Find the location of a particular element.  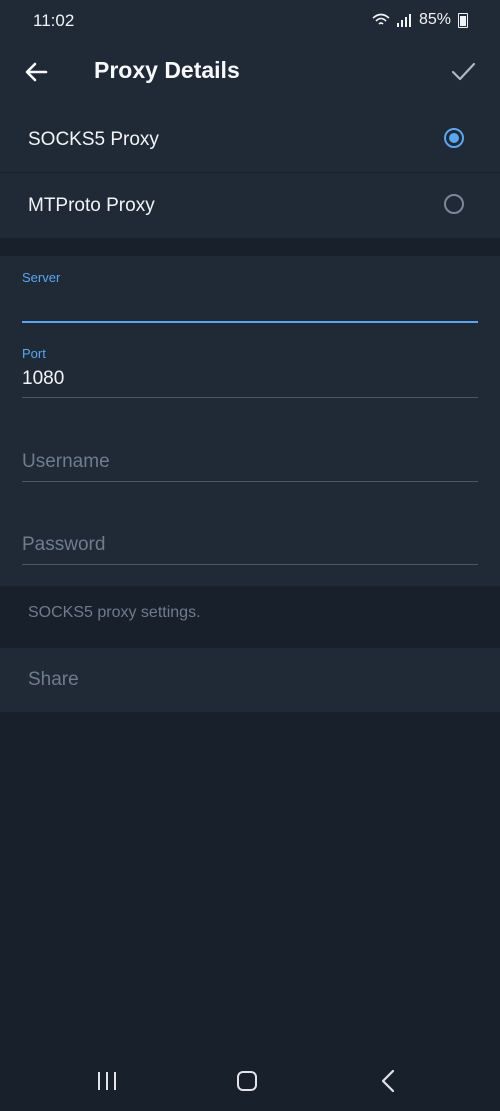

port-value: 1080 is located at coordinates (250, 379).